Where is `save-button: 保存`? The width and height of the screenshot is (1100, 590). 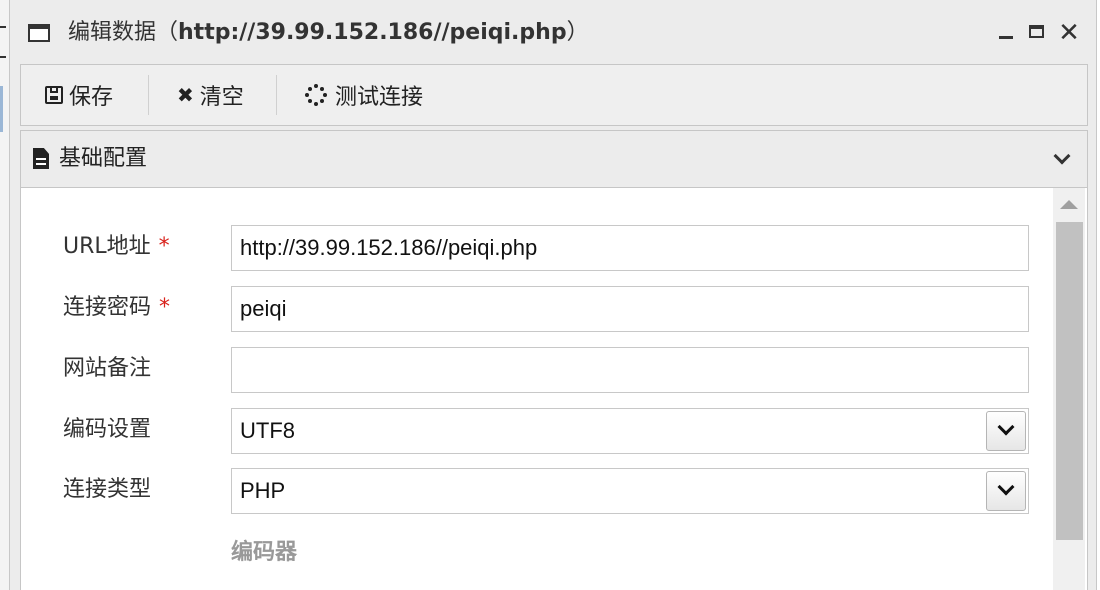 save-button: 保存 is located at coordinates (79, 95).